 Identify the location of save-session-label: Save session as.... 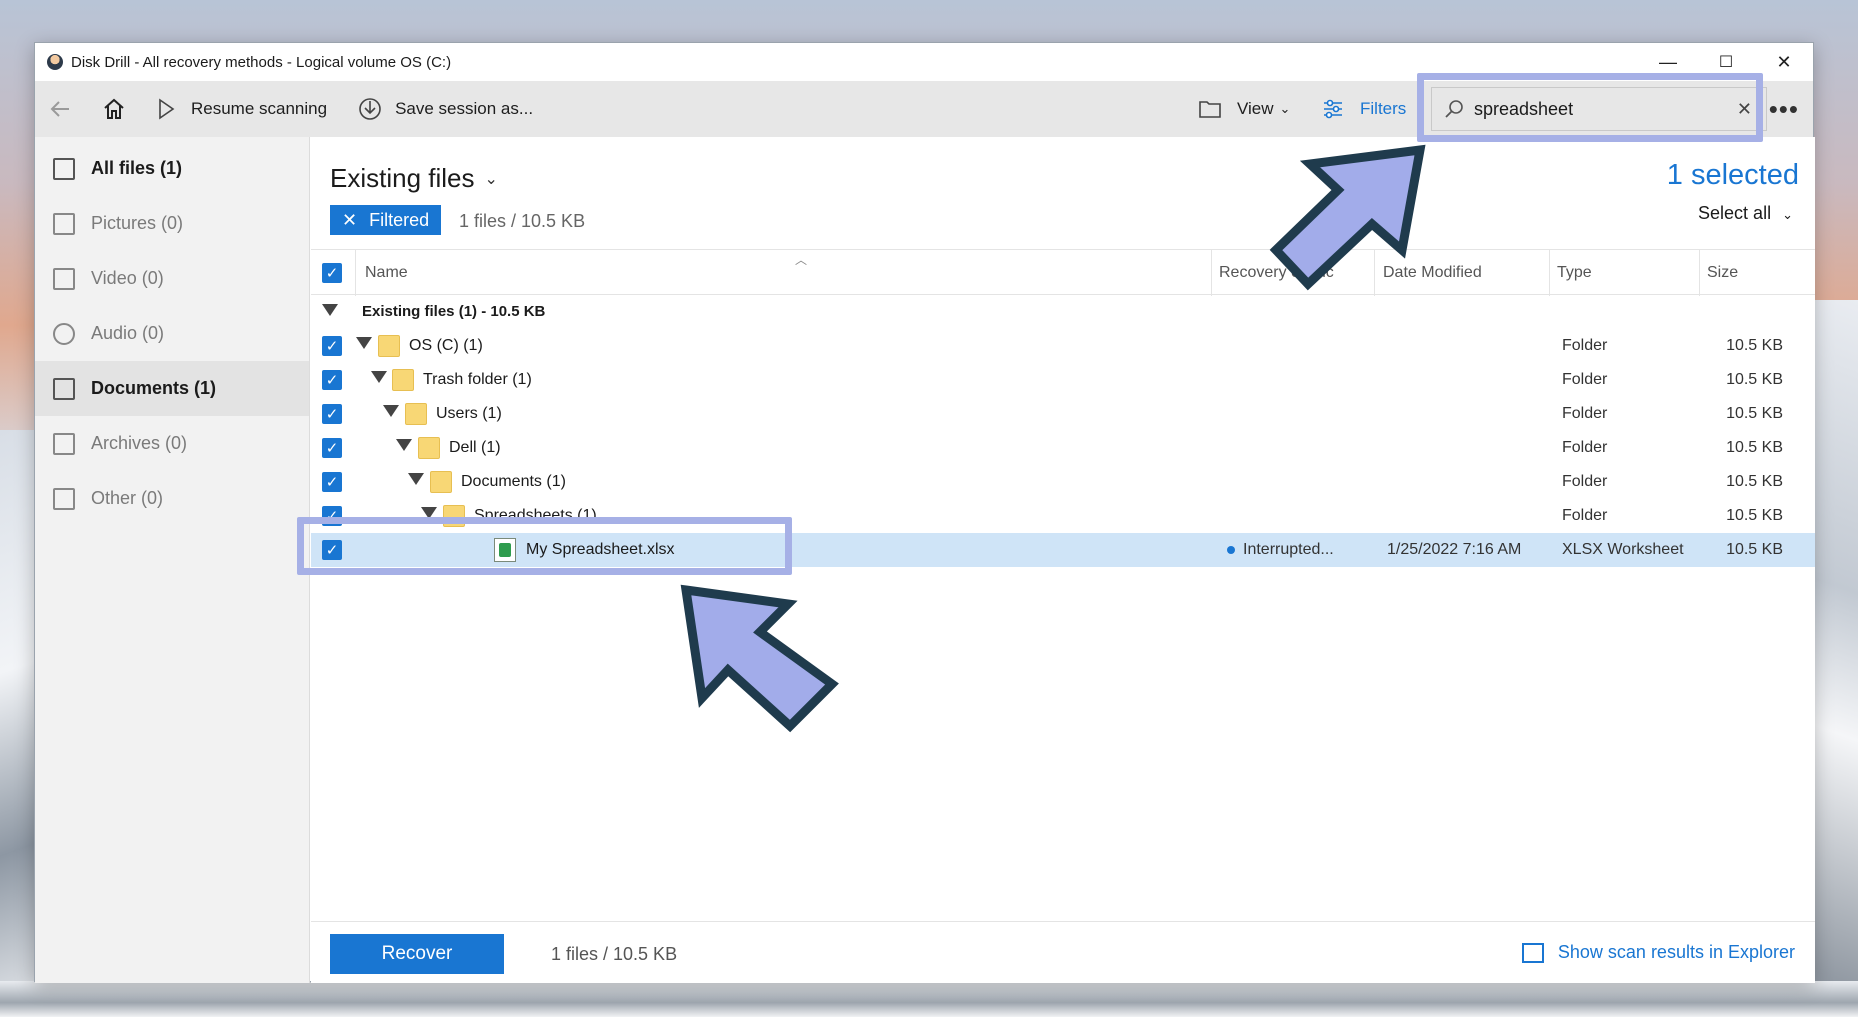
(464, 108).